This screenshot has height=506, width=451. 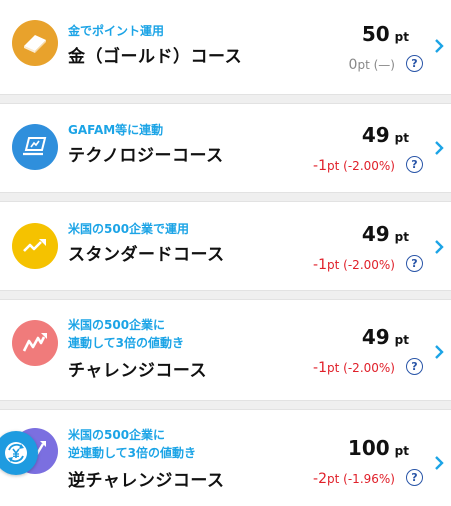 What do you see at coordinates (35, 147) in the screenshot?
I see `laptop-icon` at bounding box center [35, 147].